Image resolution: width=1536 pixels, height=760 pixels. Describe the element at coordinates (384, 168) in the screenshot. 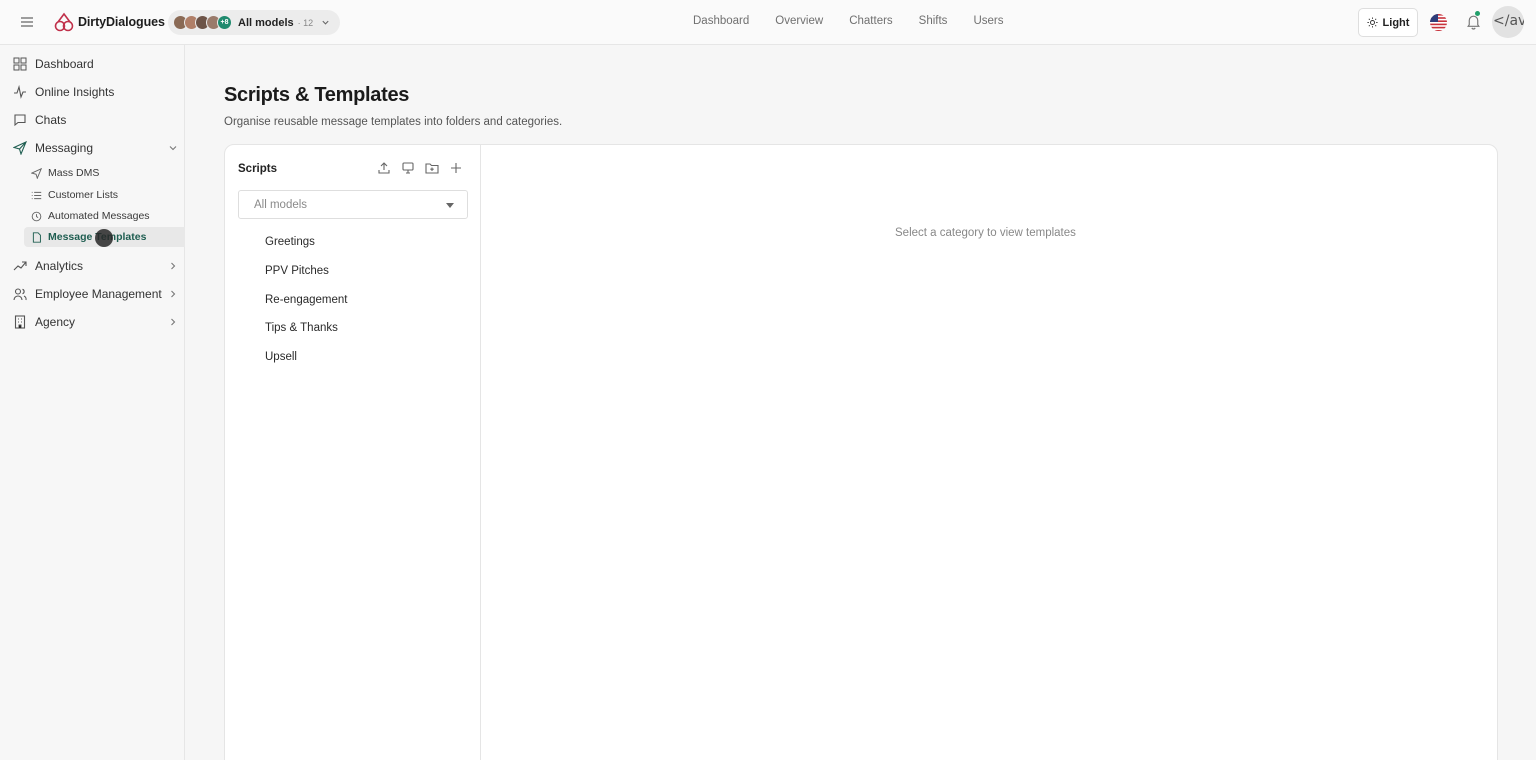

I see `upload-icon` at that location.